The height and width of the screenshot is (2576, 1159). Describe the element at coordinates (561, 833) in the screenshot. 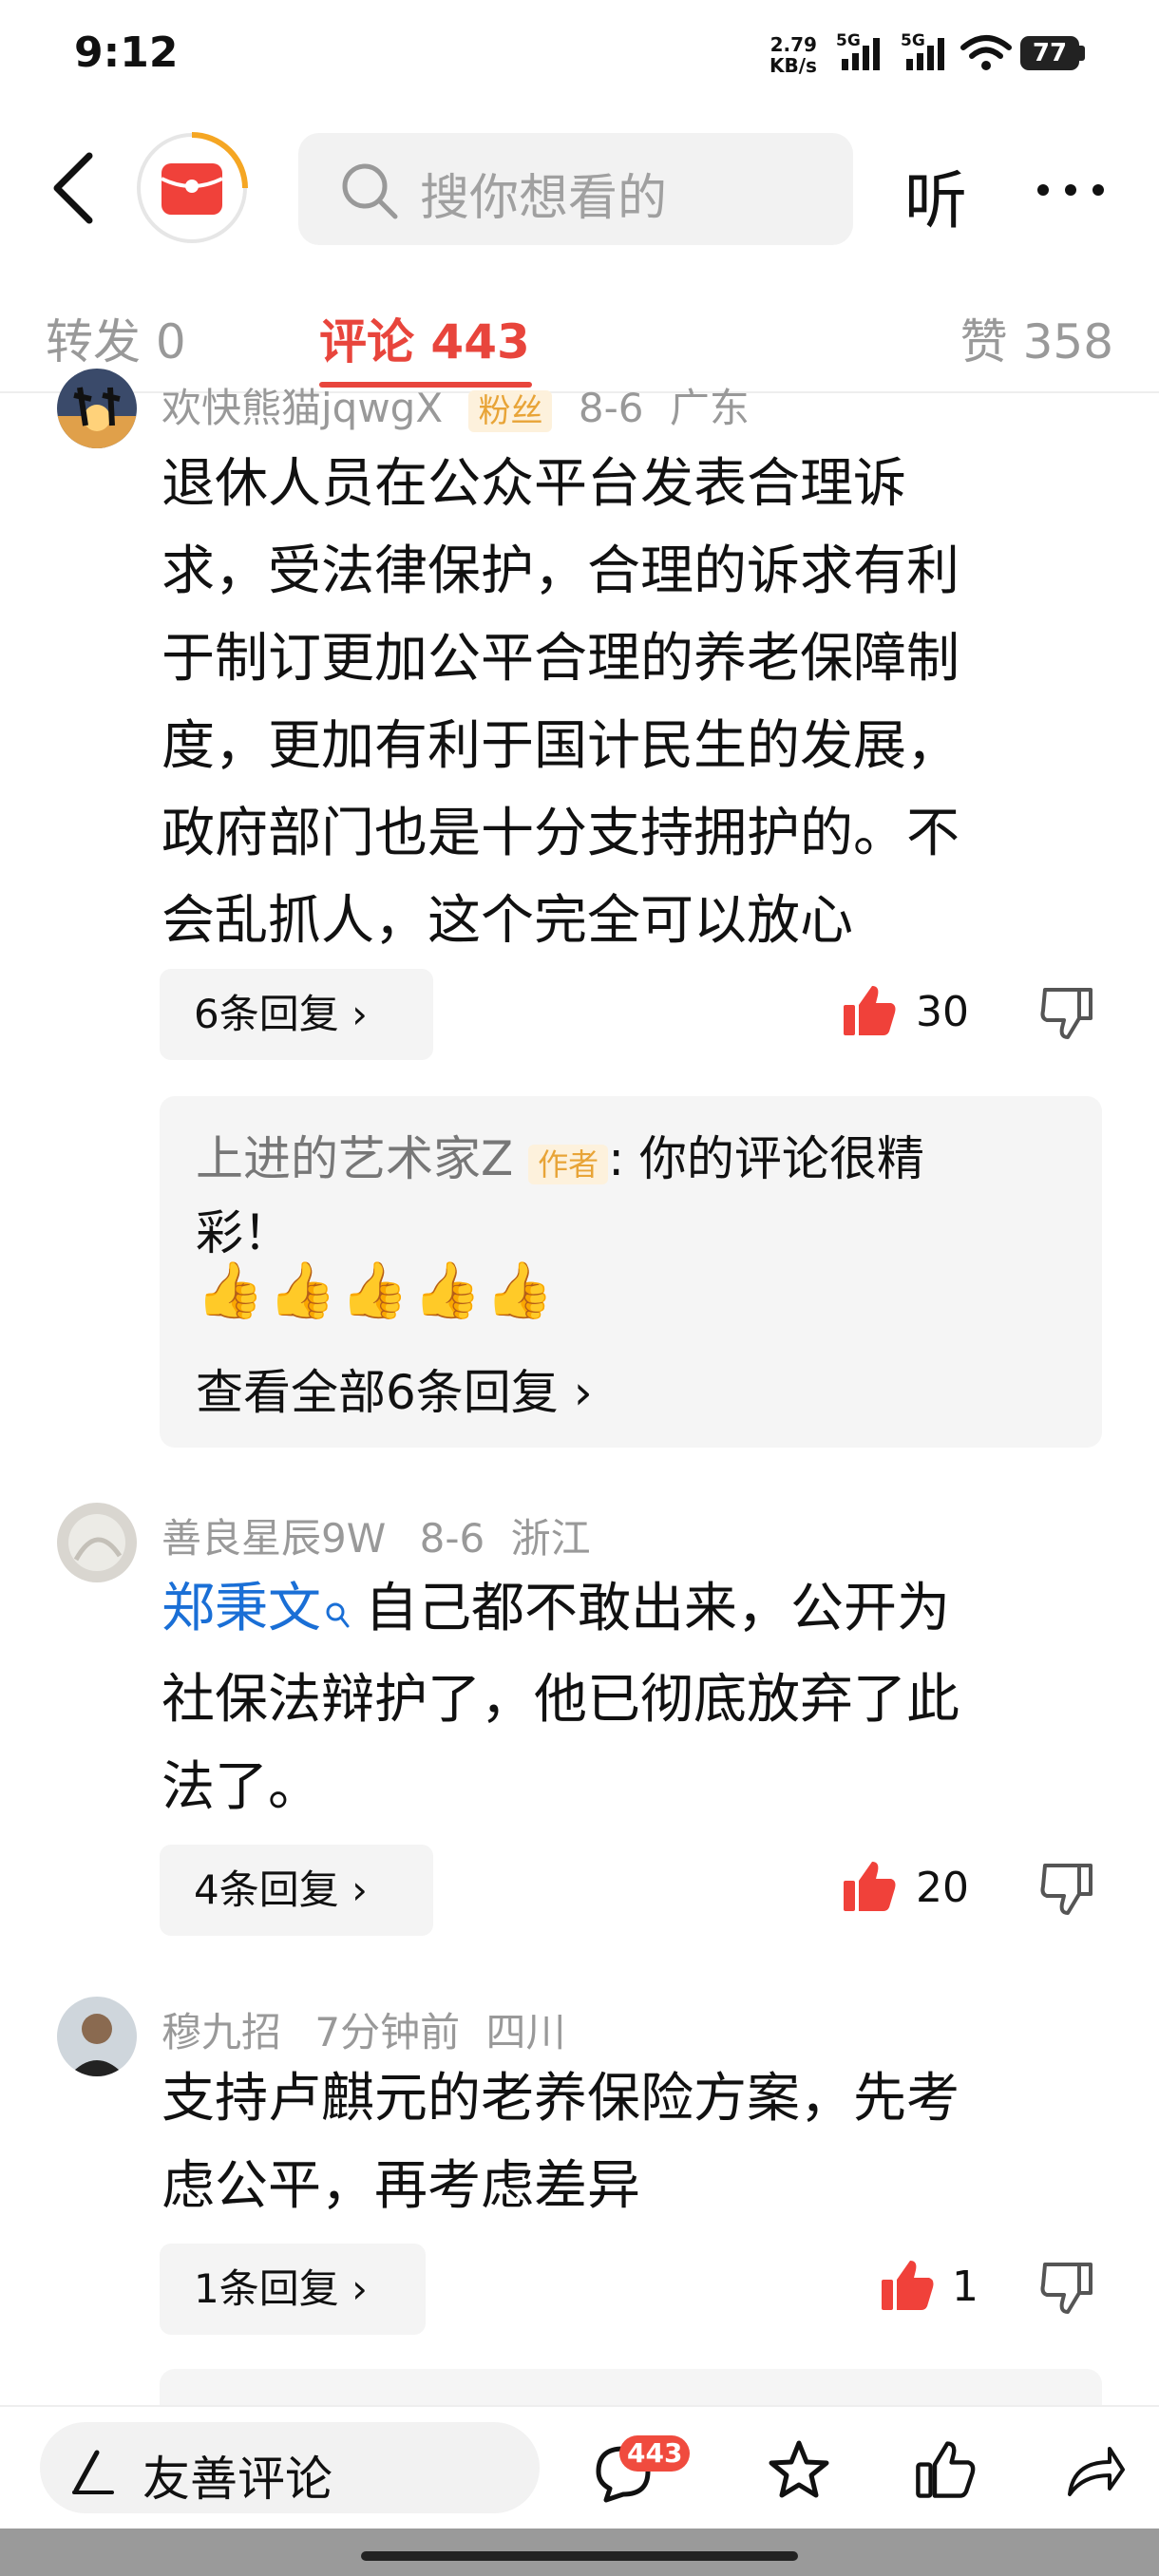

I see `comment-line: 政府部门也是十分支持拥护的。不` at that location.